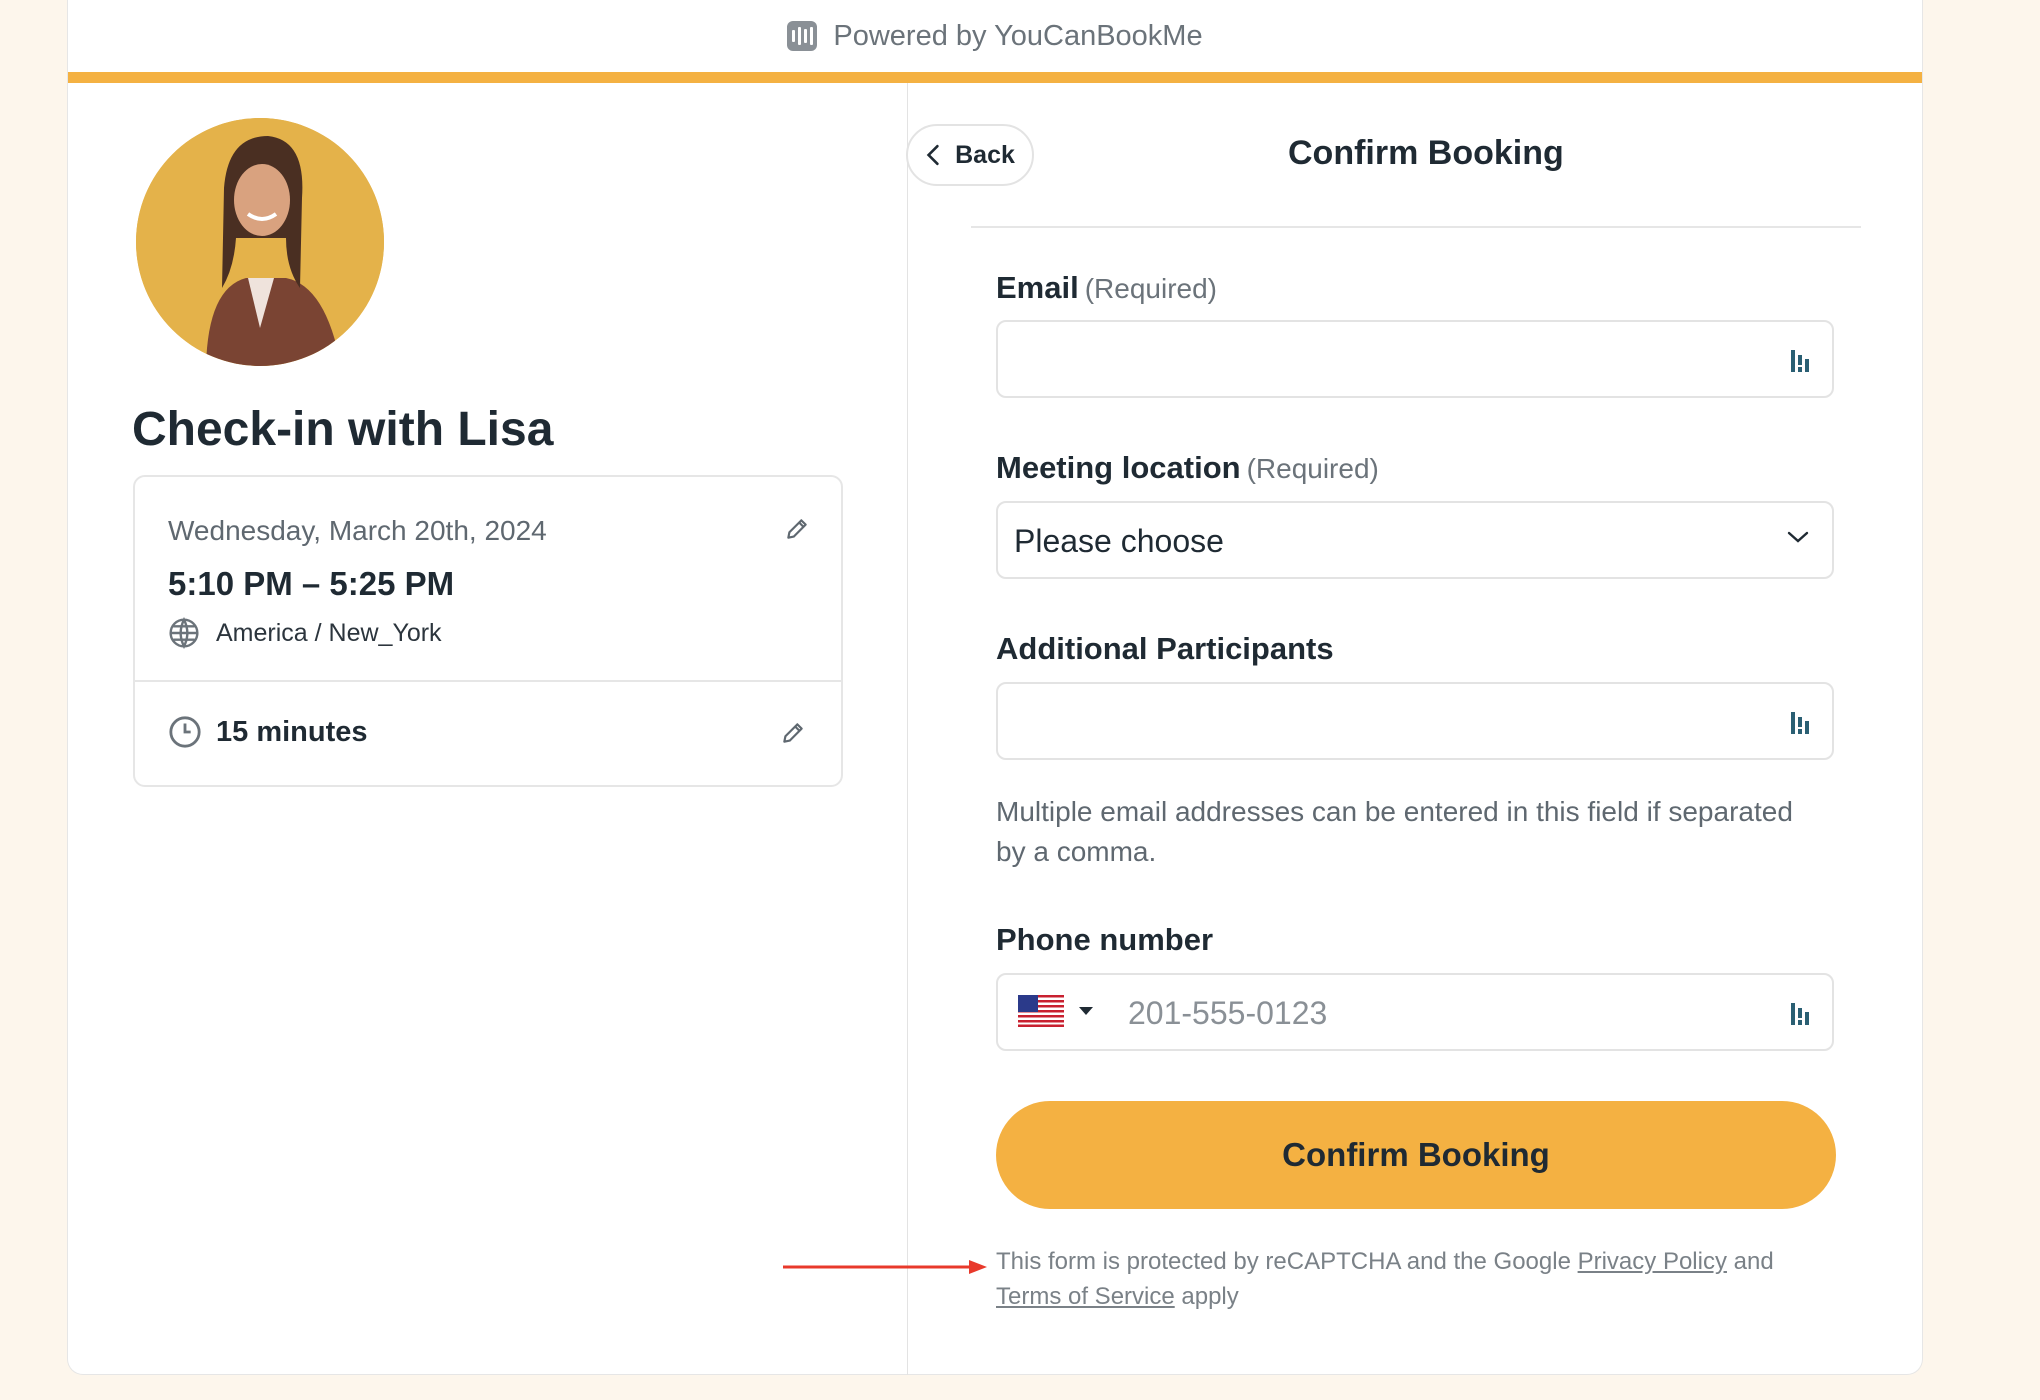 This screenshot has width=2040, height=1400. What do you see at coordinates (184, 633) in the screenshot?
I see `globe-icon` at bounding box center [184, 633].